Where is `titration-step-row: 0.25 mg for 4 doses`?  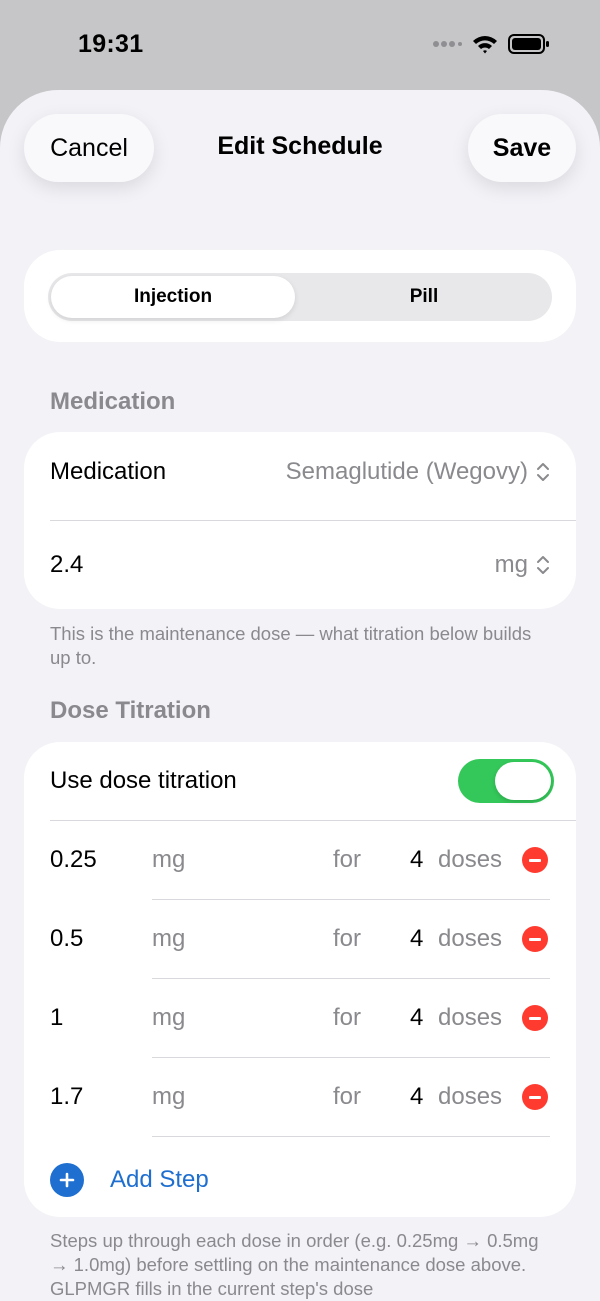
titration-step-row: 0.25 mg for 4 doses is located at coordinates (300, 859).